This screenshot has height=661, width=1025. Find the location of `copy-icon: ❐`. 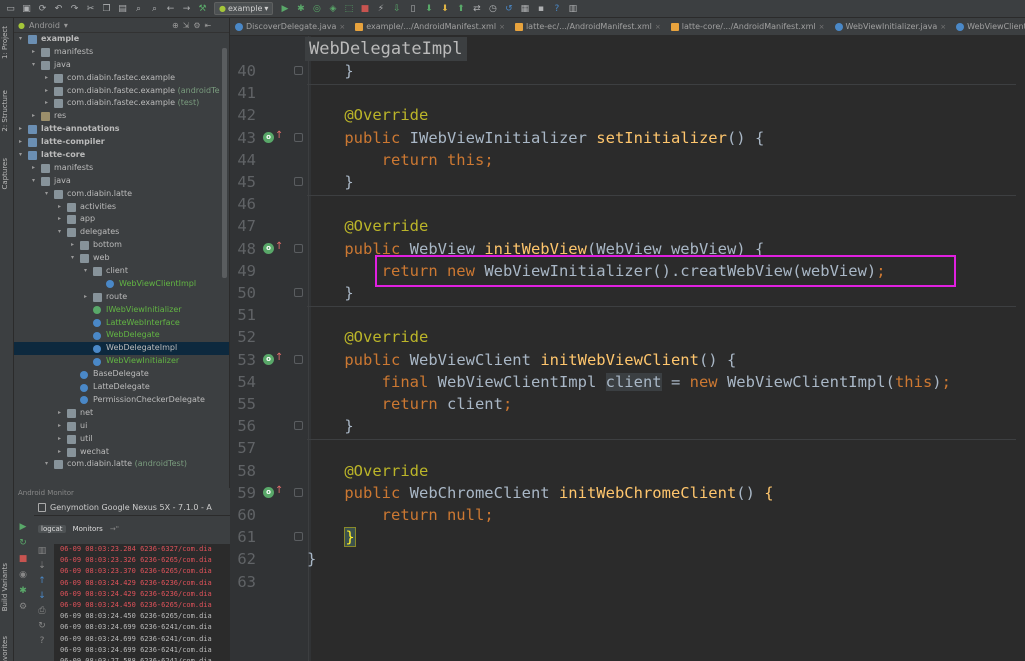

copy-icon: ❐ is located at coordinates (106, 9).